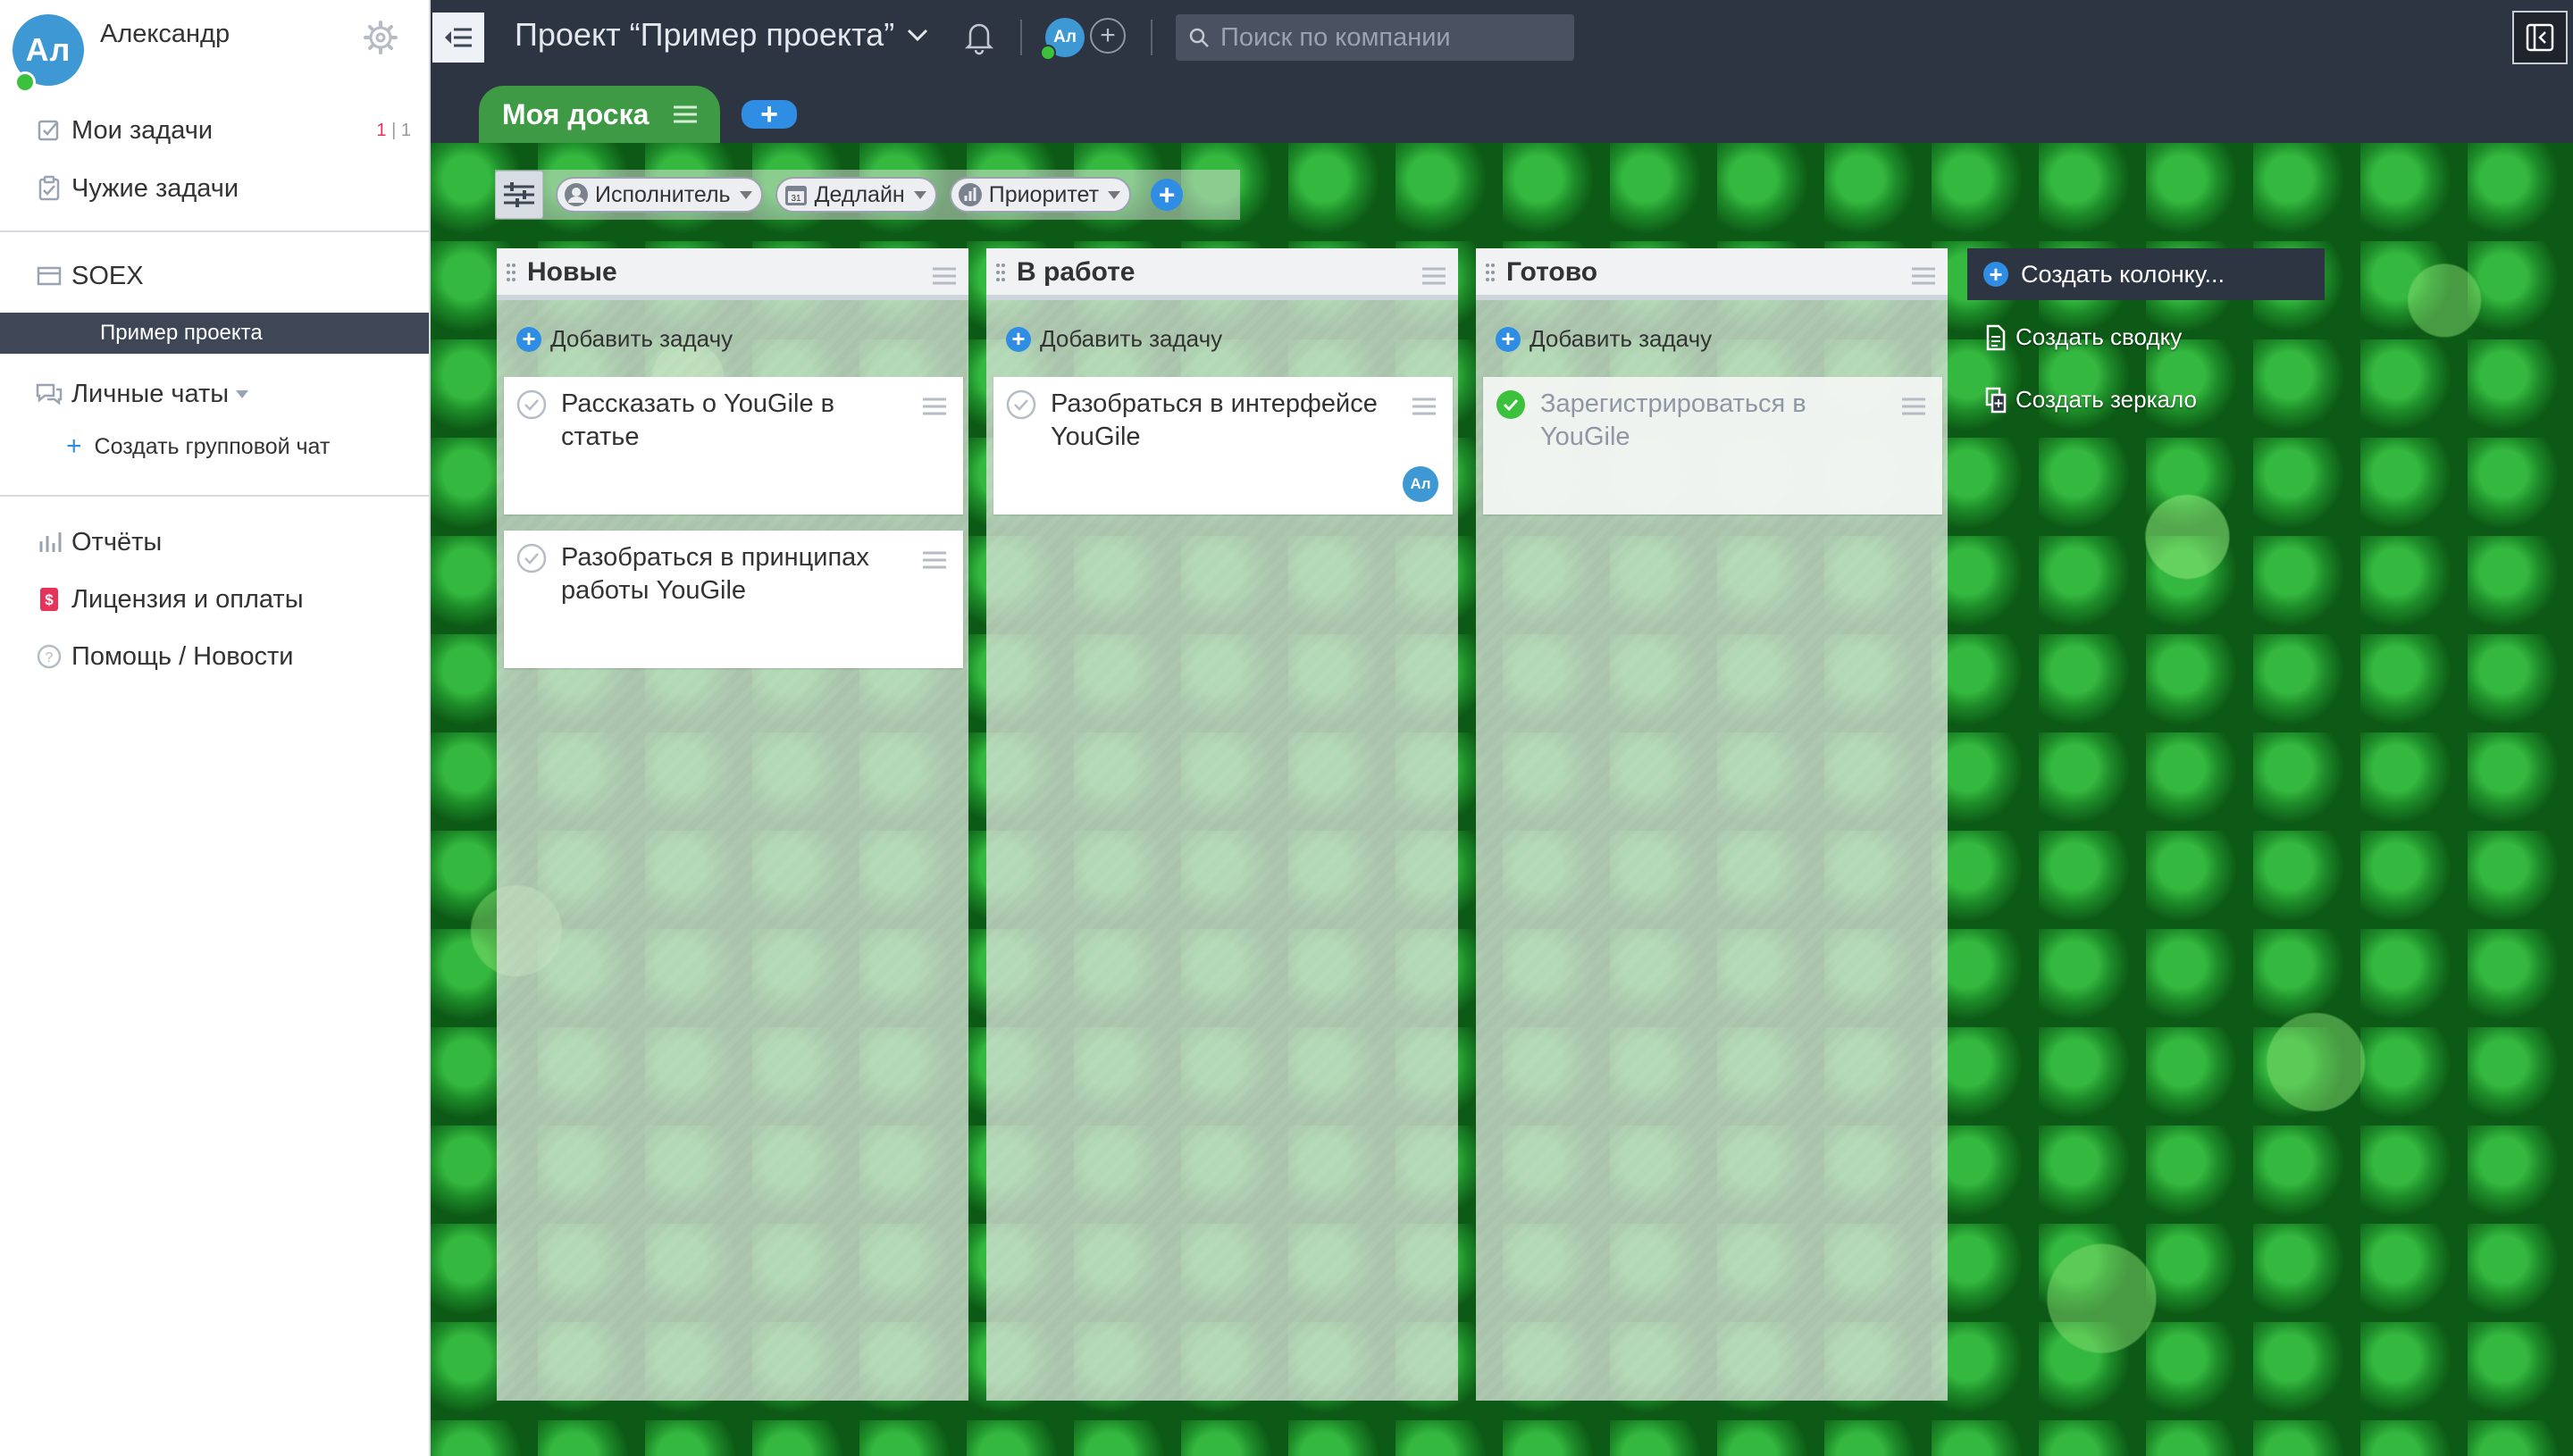 This screenshot has width=2573, height=1456. I want to click on mirror-icon, so click(1996, 400).